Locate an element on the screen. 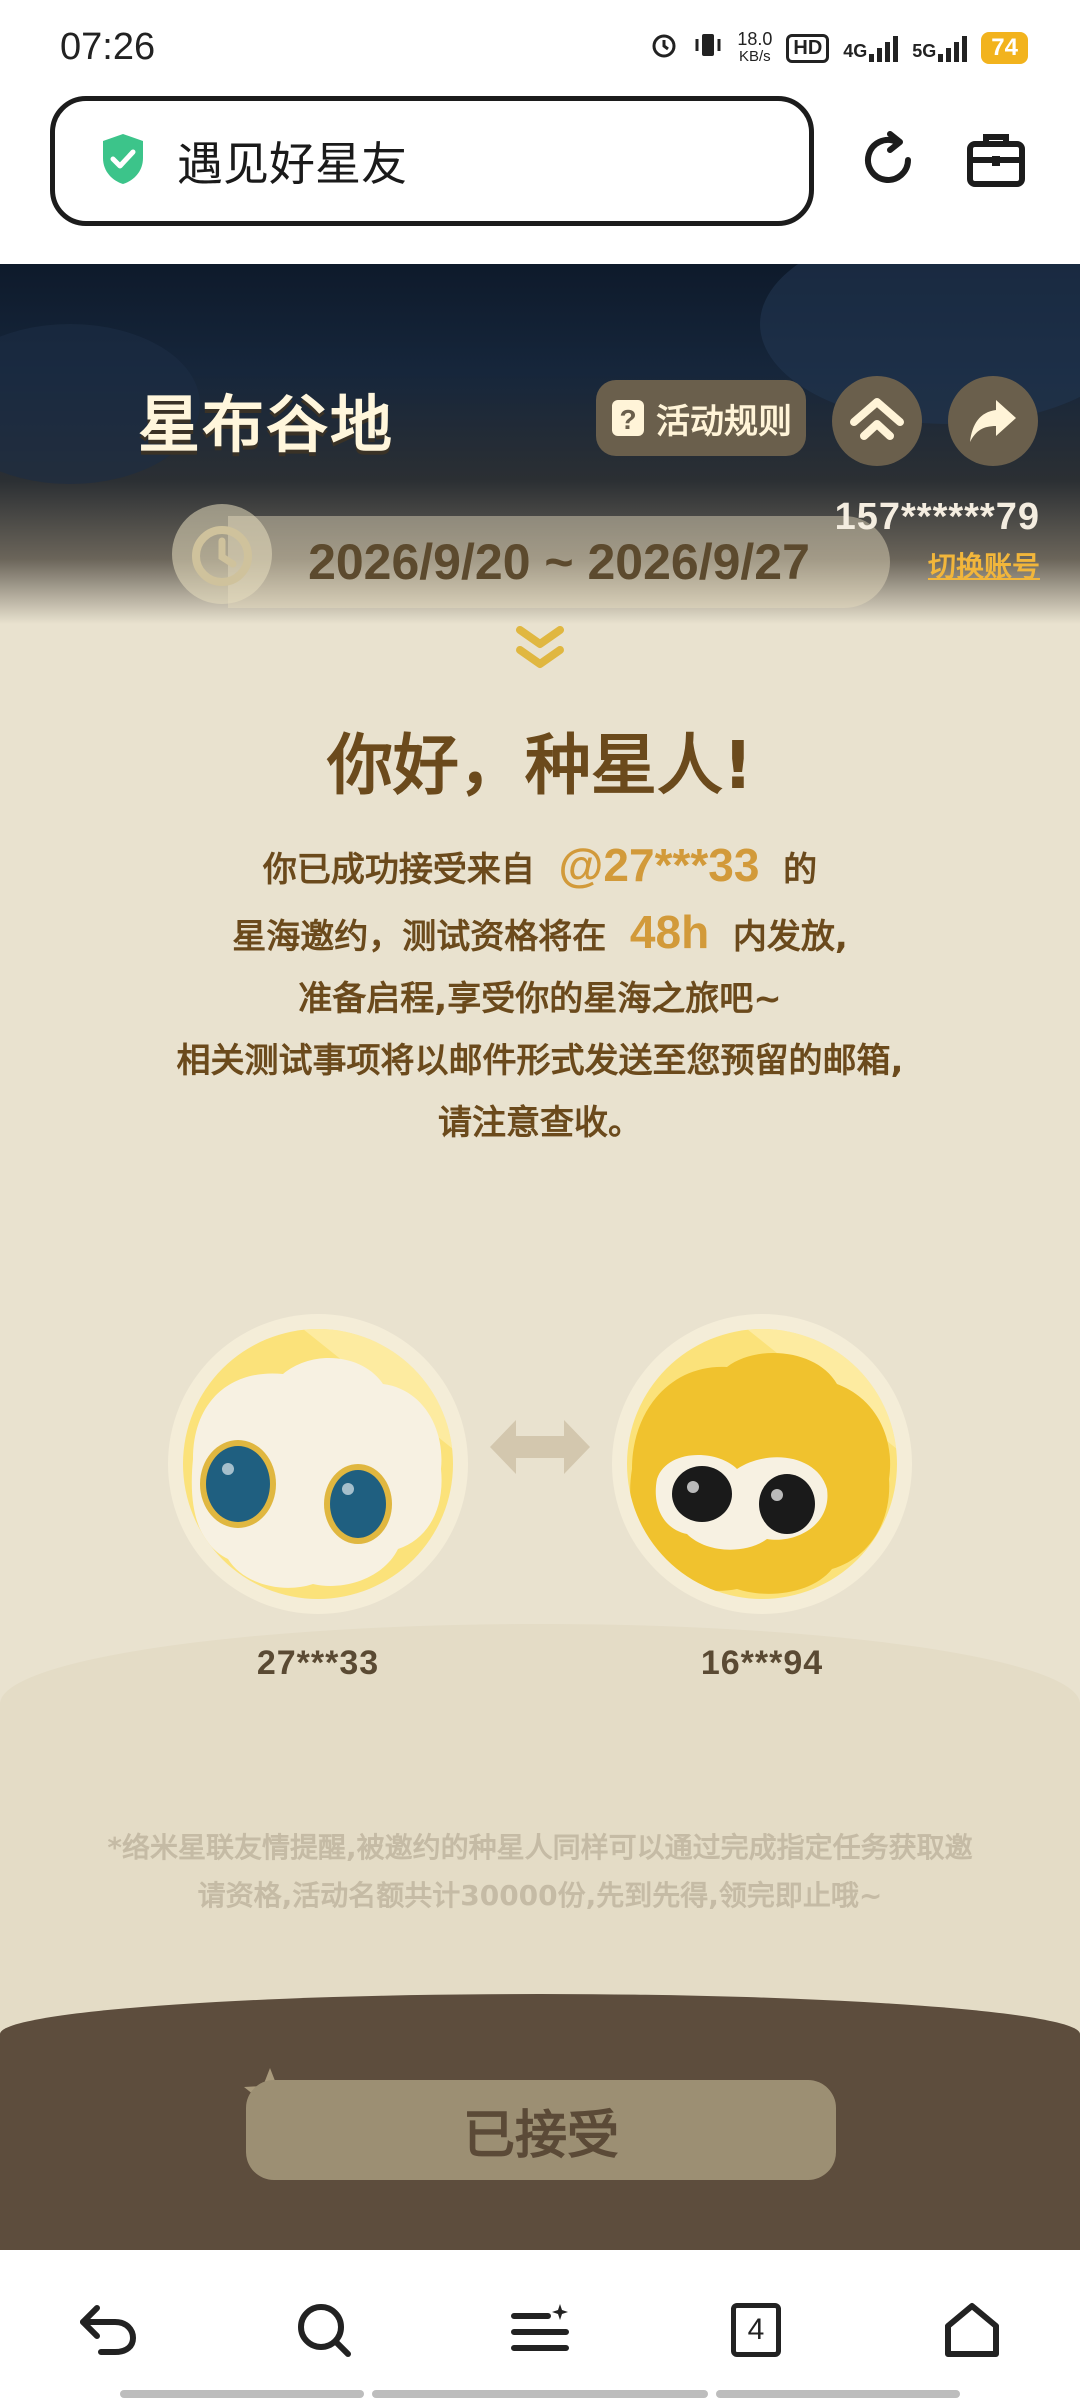 The height and width of the screenshot is (2400, 1080). reload-icon is located at coordinates (888, 157).